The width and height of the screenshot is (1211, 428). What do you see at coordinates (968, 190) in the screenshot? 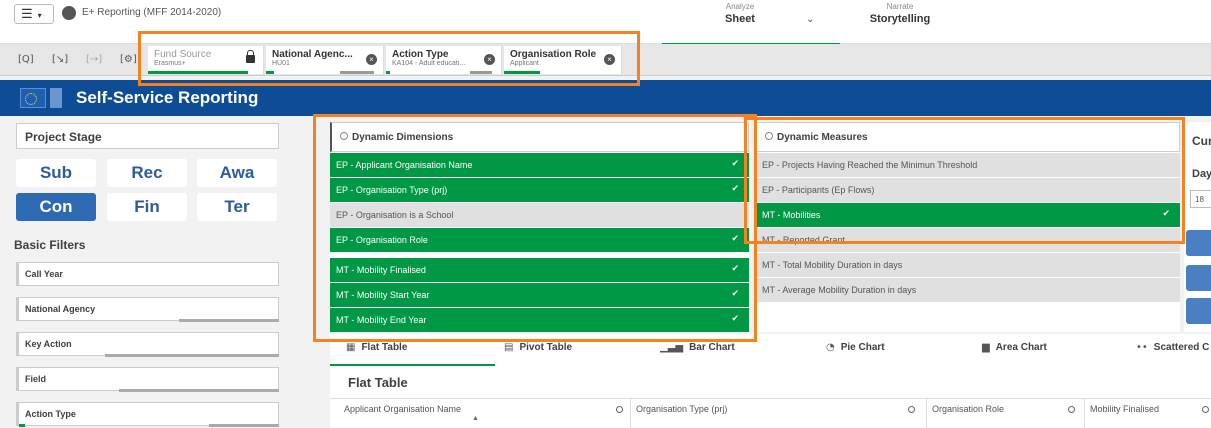
I see `measure-item: EP - Participants (Ep Flows)` at bounding box center [968, 190].